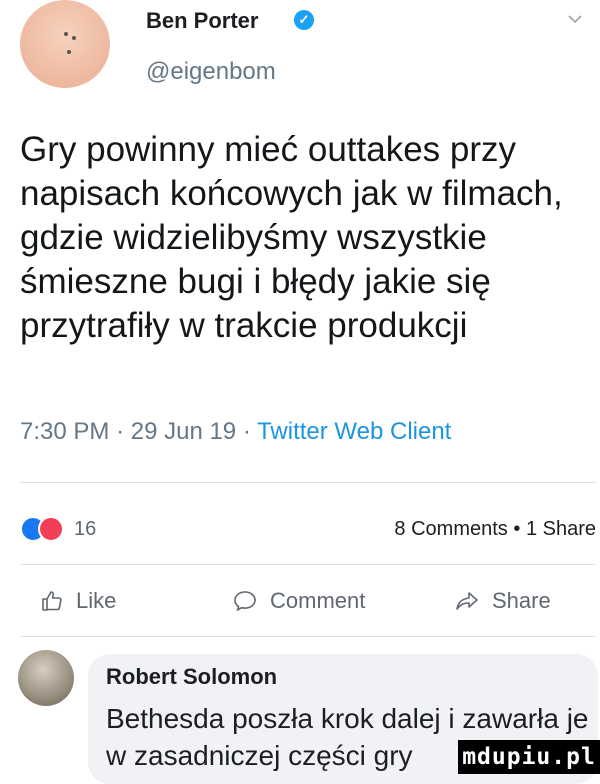 The width and height of the screenshot is (600, 784). Describe the element at coordinates (304, 20) in the screenshot. I see `verified-badge-icon: ✓` at that location.